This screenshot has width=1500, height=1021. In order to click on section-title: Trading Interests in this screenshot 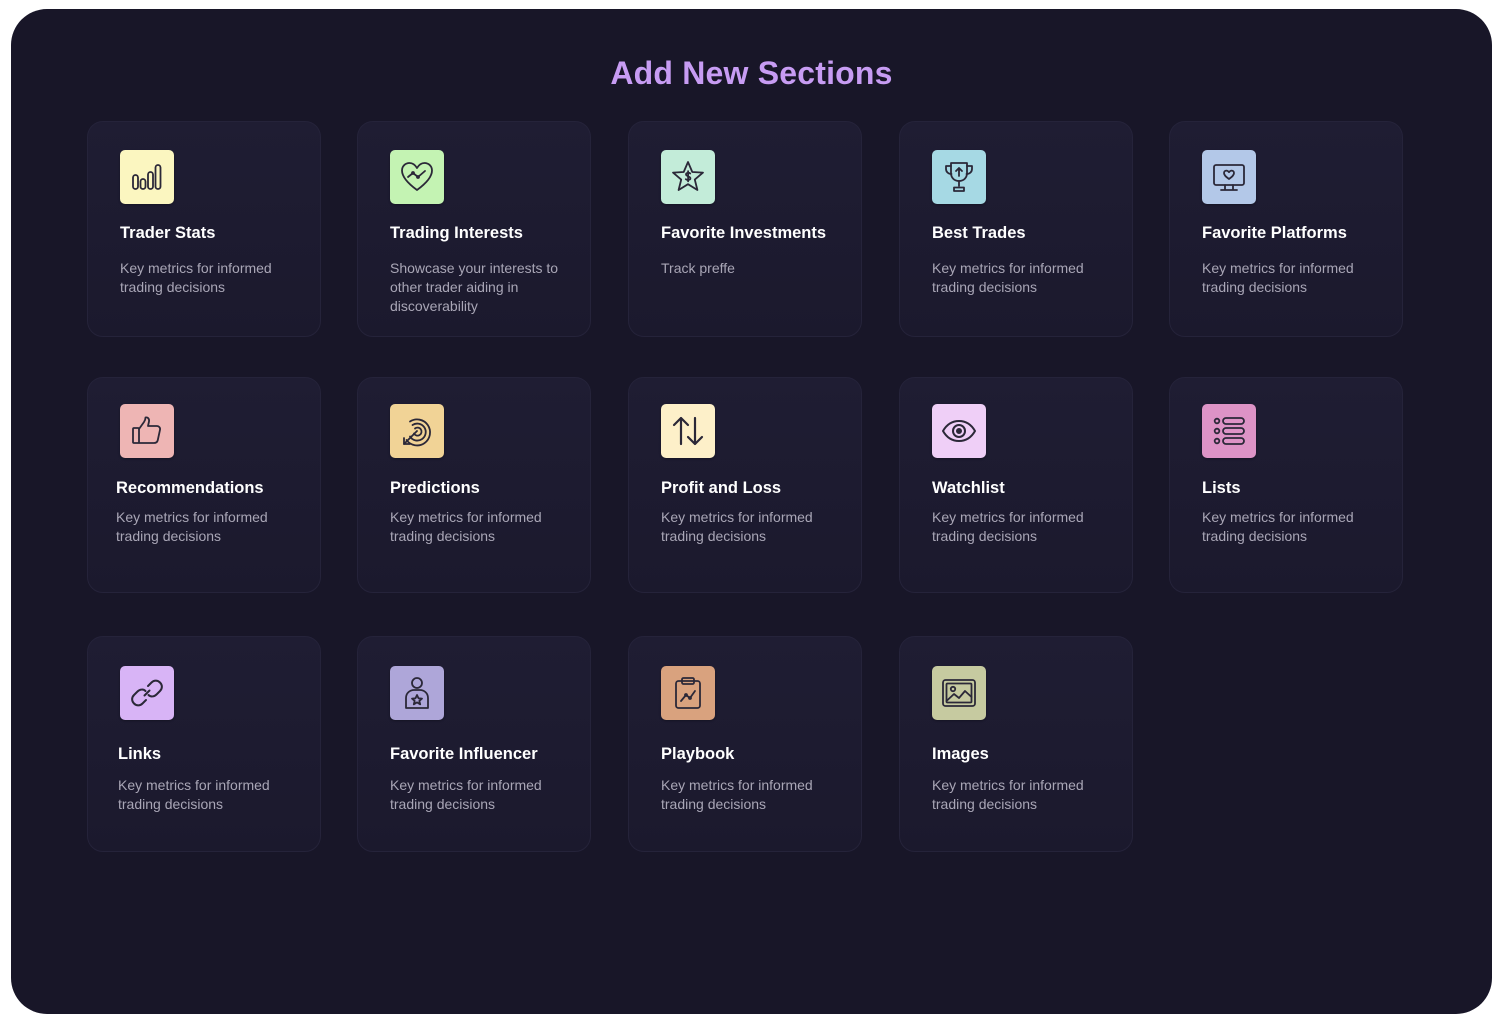, I will do `click(456, 233)`.